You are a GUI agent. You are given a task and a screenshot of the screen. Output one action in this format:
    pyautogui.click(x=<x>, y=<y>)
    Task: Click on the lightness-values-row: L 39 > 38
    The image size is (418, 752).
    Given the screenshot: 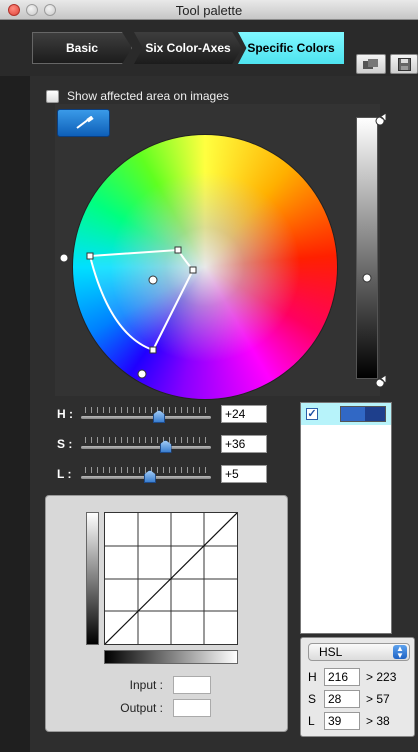 What is the action you would take?
    pyautogui.click(x=349, y=721)
    